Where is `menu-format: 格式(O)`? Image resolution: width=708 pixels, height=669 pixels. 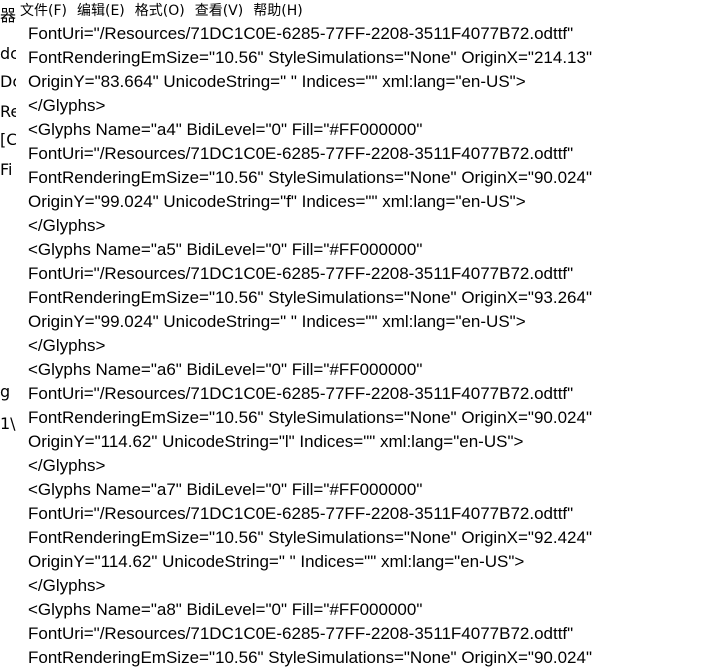 menu-format: 格式(O) is located at coordinates (160, 11).